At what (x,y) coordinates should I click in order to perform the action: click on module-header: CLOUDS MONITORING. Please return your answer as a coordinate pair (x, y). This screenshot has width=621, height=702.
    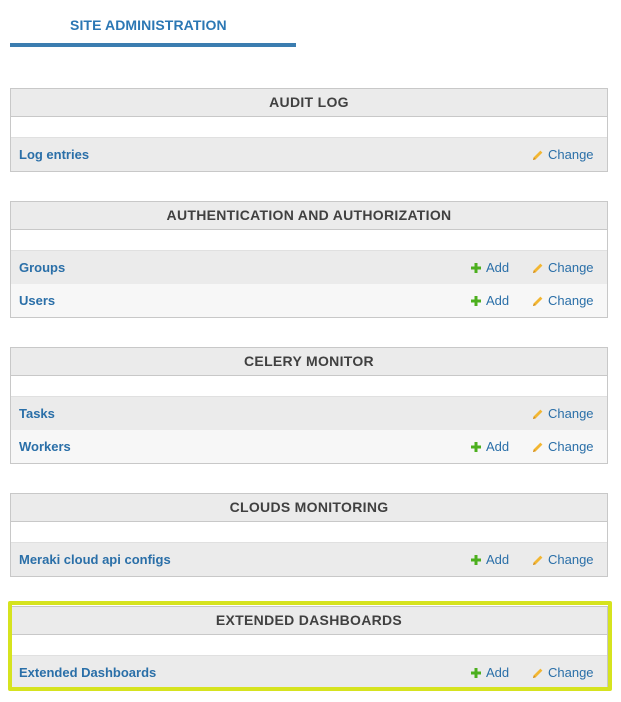
    Looking at the image, I should click on (309, 508).